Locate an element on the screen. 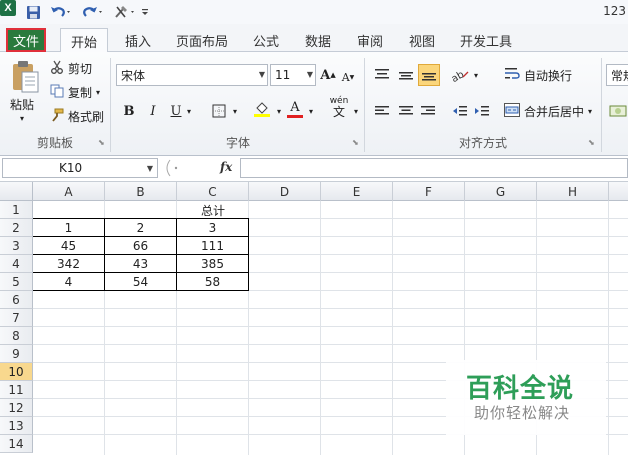  row-header-14: 14 is located at coordinates (16, 444).